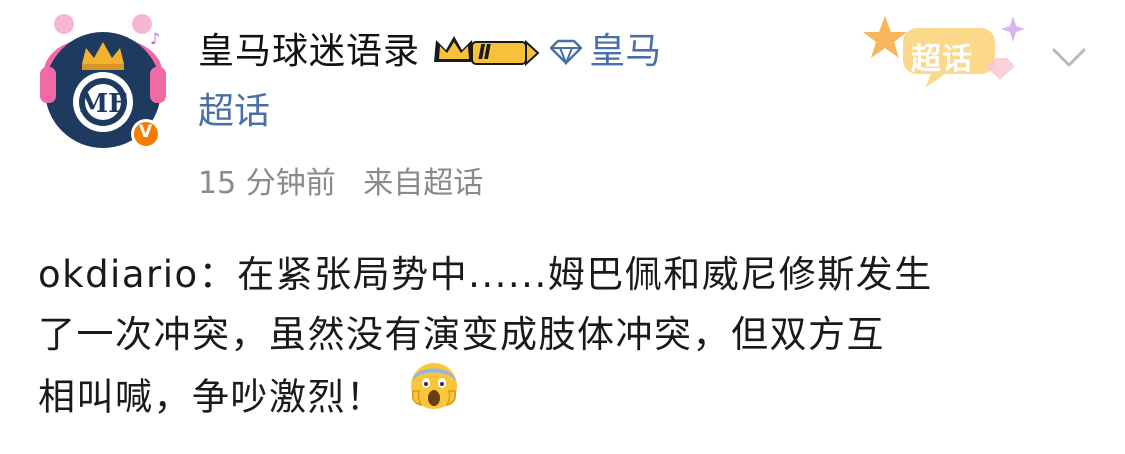 Image resolution: width=1125 pixels, height=454 pixels. Describe the element at coordinates (267, 183) in the screenshot. I see `post-time: 15 分钟前` at that location.